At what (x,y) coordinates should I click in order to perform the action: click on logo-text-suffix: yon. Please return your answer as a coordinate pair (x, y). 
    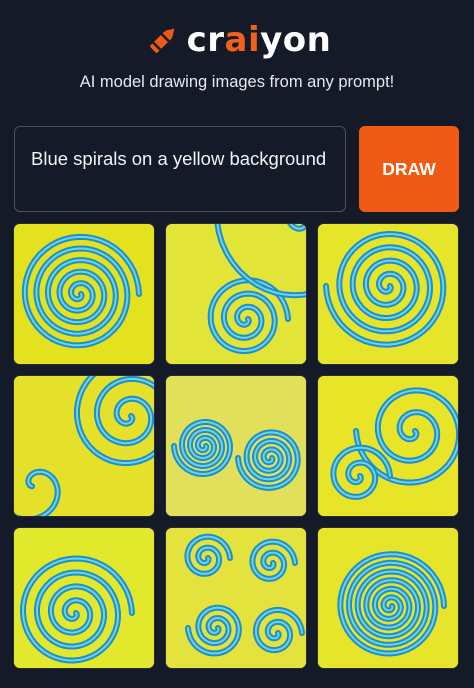
    Looking at the image, I should click on (296, 40).